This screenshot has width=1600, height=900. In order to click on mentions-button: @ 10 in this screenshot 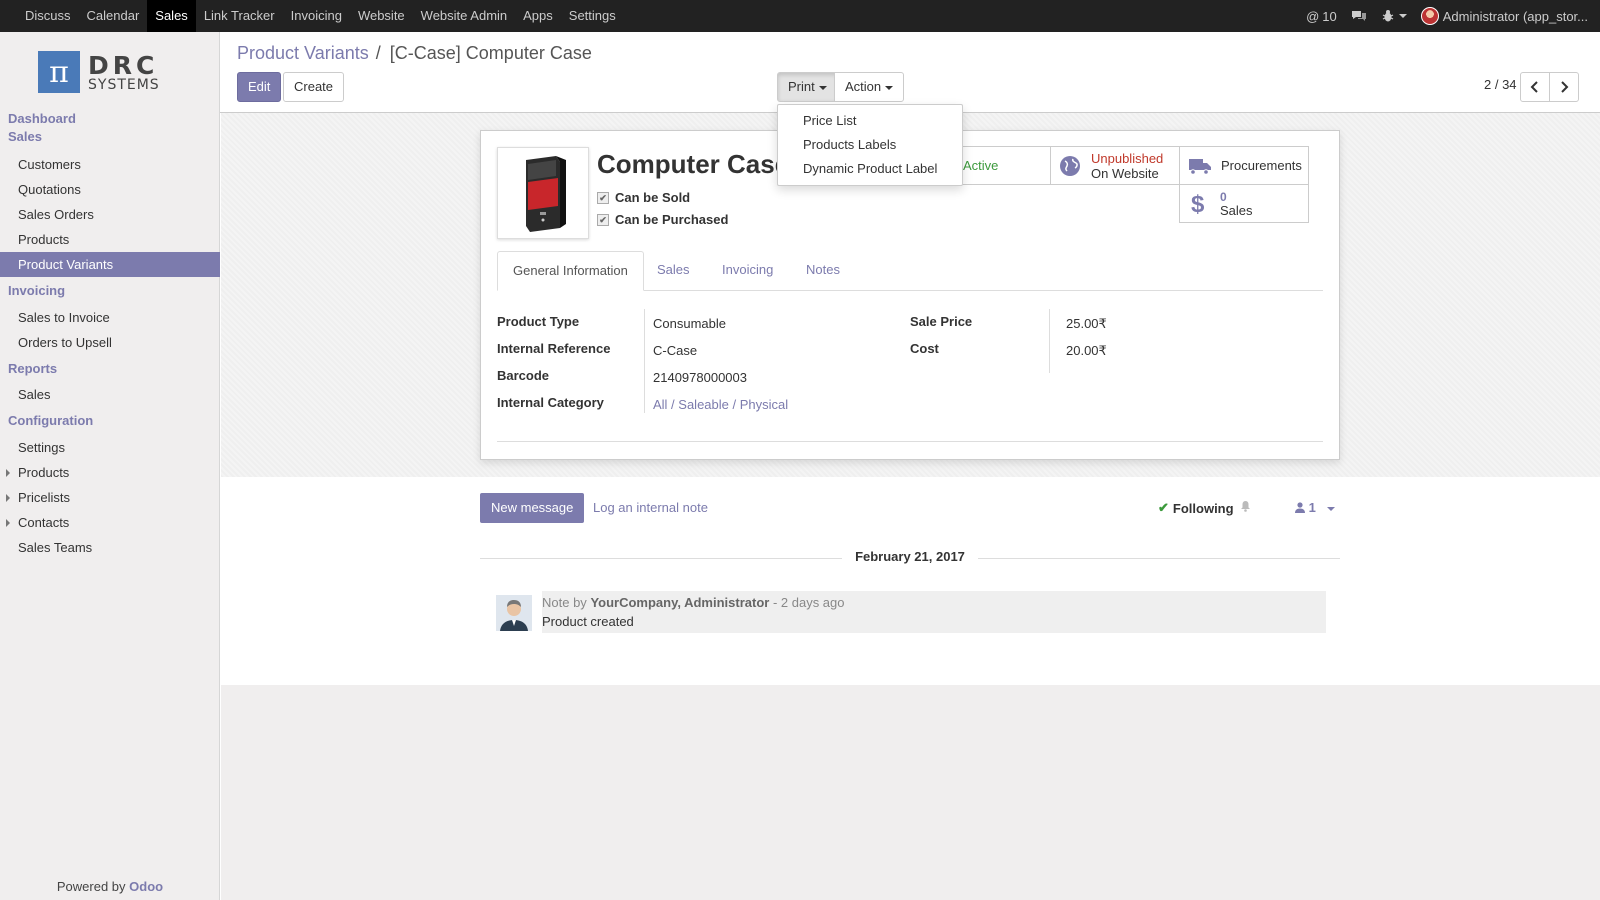, I will do `click(1321, 16)`.